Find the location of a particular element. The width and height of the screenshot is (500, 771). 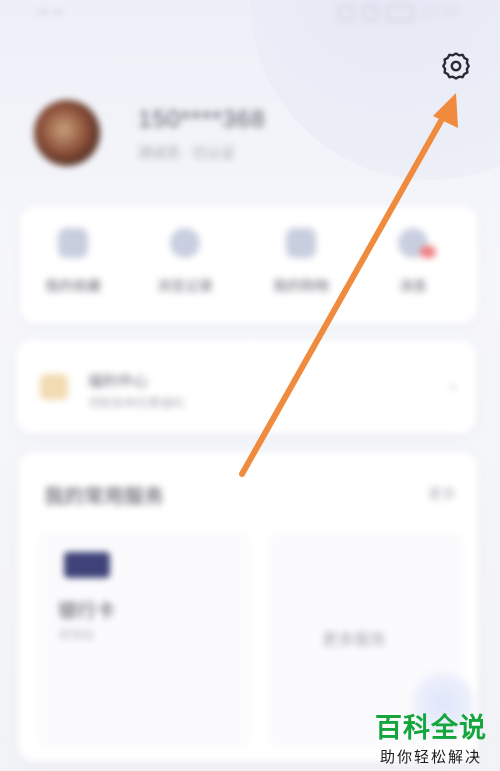

watermark-main: 百科全说 is located at coordinates (431, 728).